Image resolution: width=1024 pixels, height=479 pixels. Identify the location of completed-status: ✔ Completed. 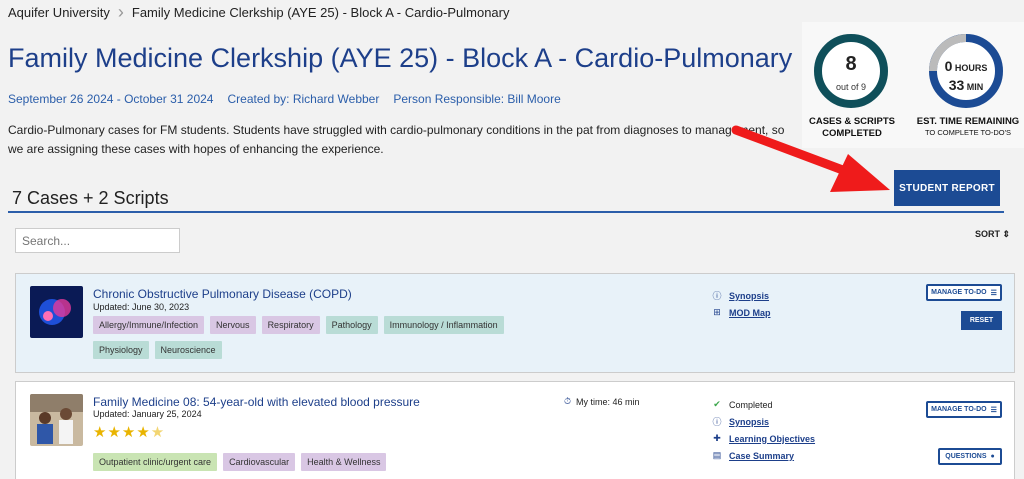
(762, 404).